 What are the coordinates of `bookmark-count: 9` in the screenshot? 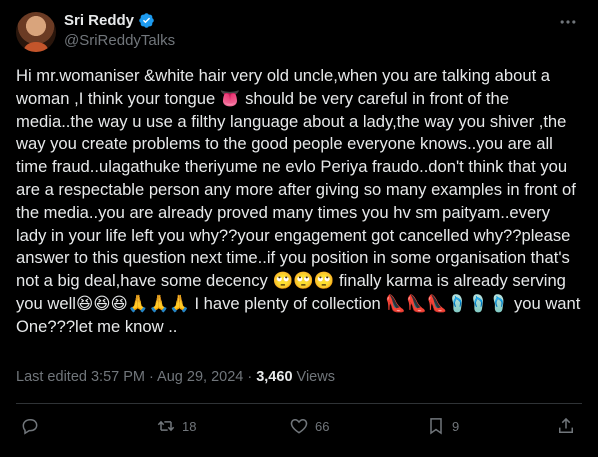 It's located at (456, 426).